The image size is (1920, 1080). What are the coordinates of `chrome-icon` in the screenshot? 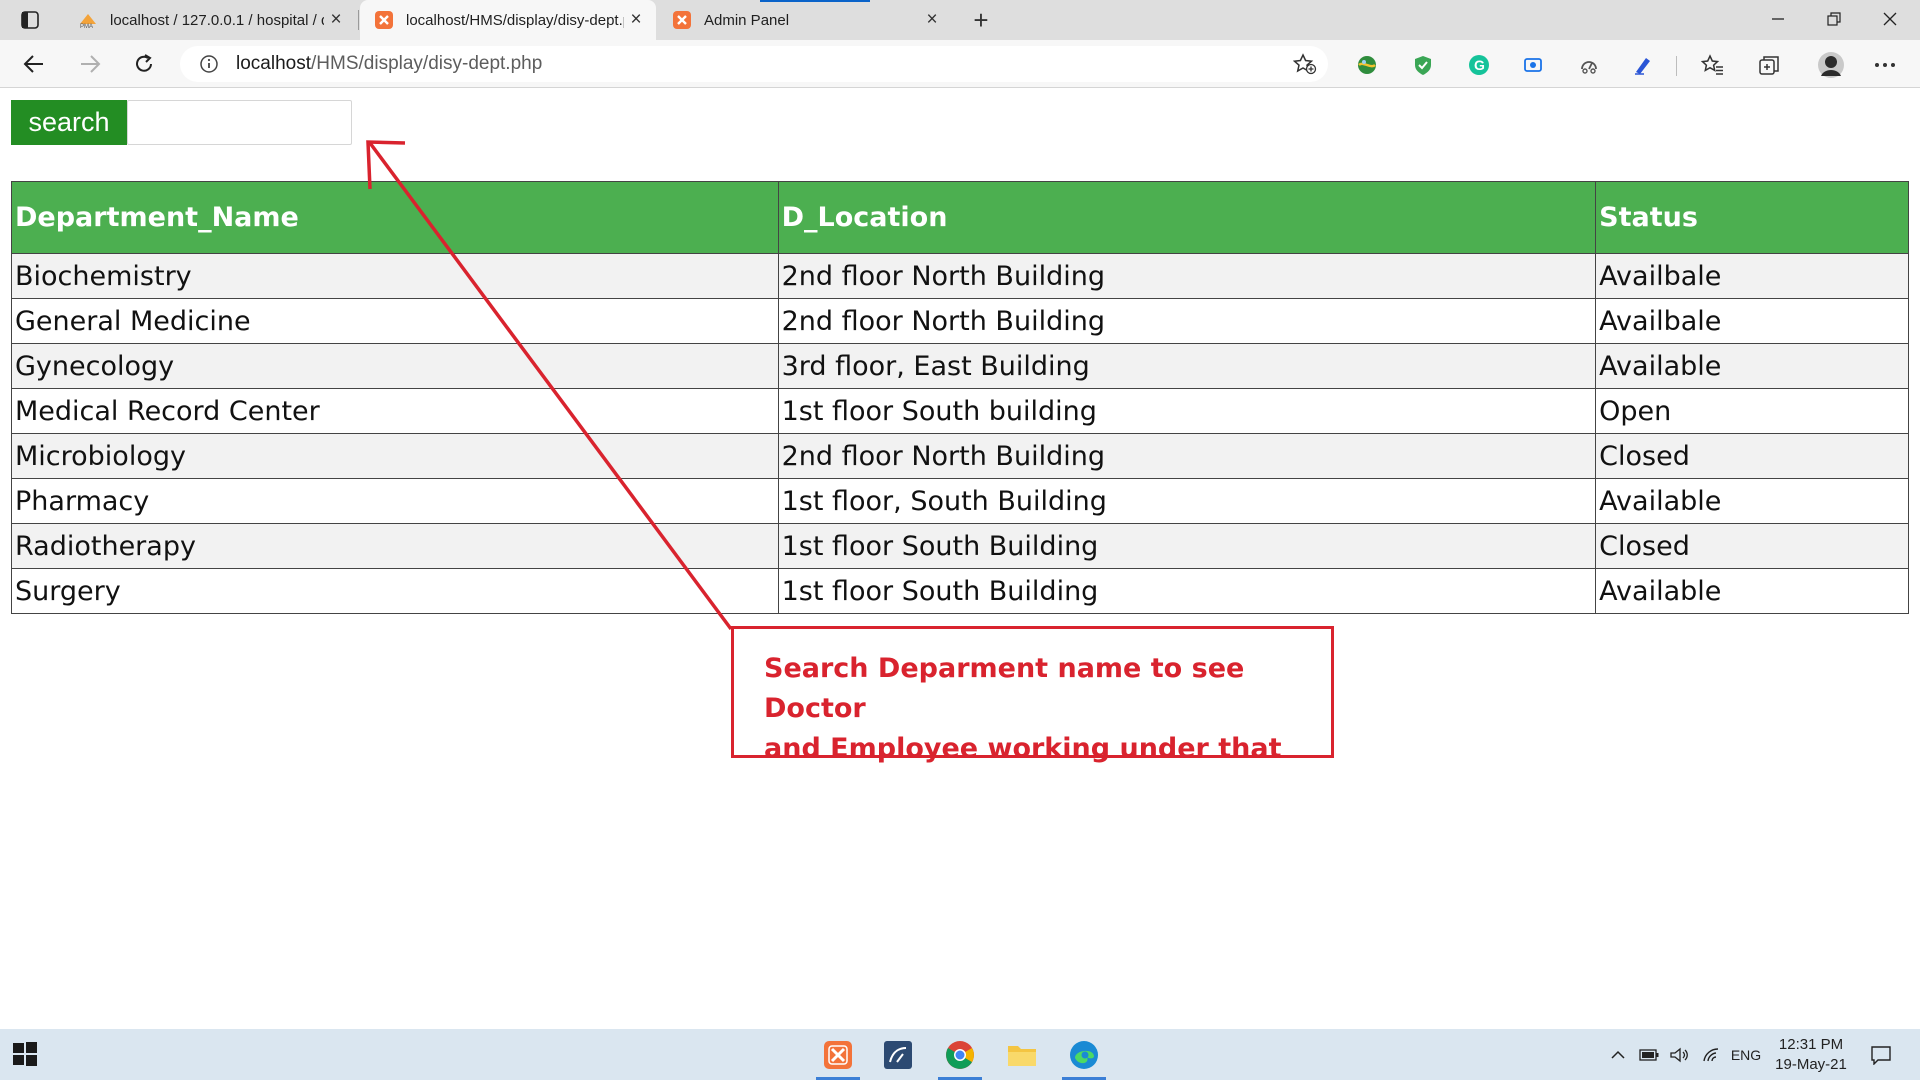 It's located at (960, 1054).